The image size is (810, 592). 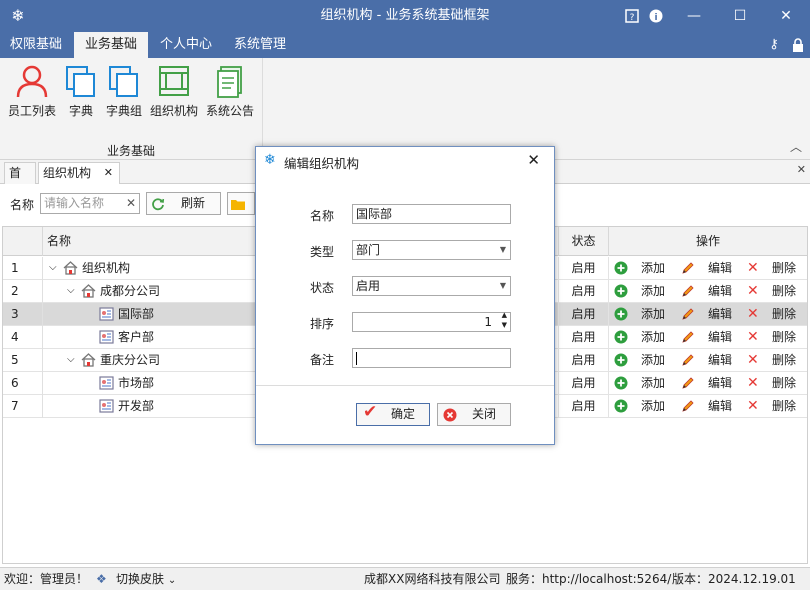 I want to click on employee-list-button: 员工列表, so click(x=32, y=94).